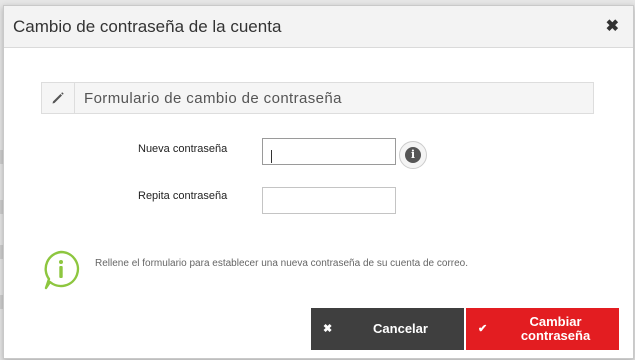 Image resolution: width=635 pixels, height=360 pixels. Describe the element at coordinates (213, 98) in the screenshot. I see `form-title: Formulario de cambio de contraseña` at that location.